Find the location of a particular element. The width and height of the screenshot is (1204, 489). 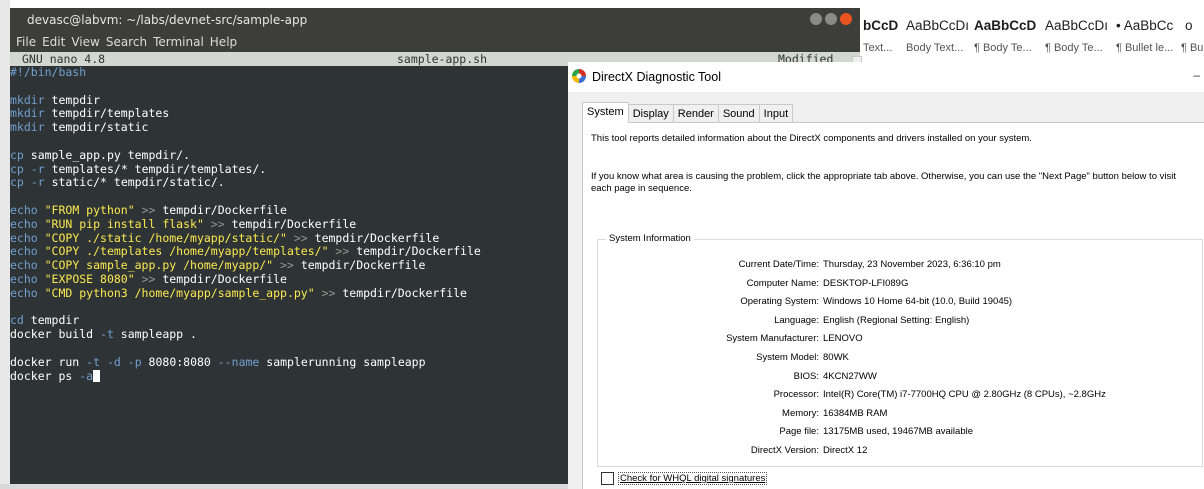

code-token: "RUN pip install flask" is located at coordinates (120, 223).